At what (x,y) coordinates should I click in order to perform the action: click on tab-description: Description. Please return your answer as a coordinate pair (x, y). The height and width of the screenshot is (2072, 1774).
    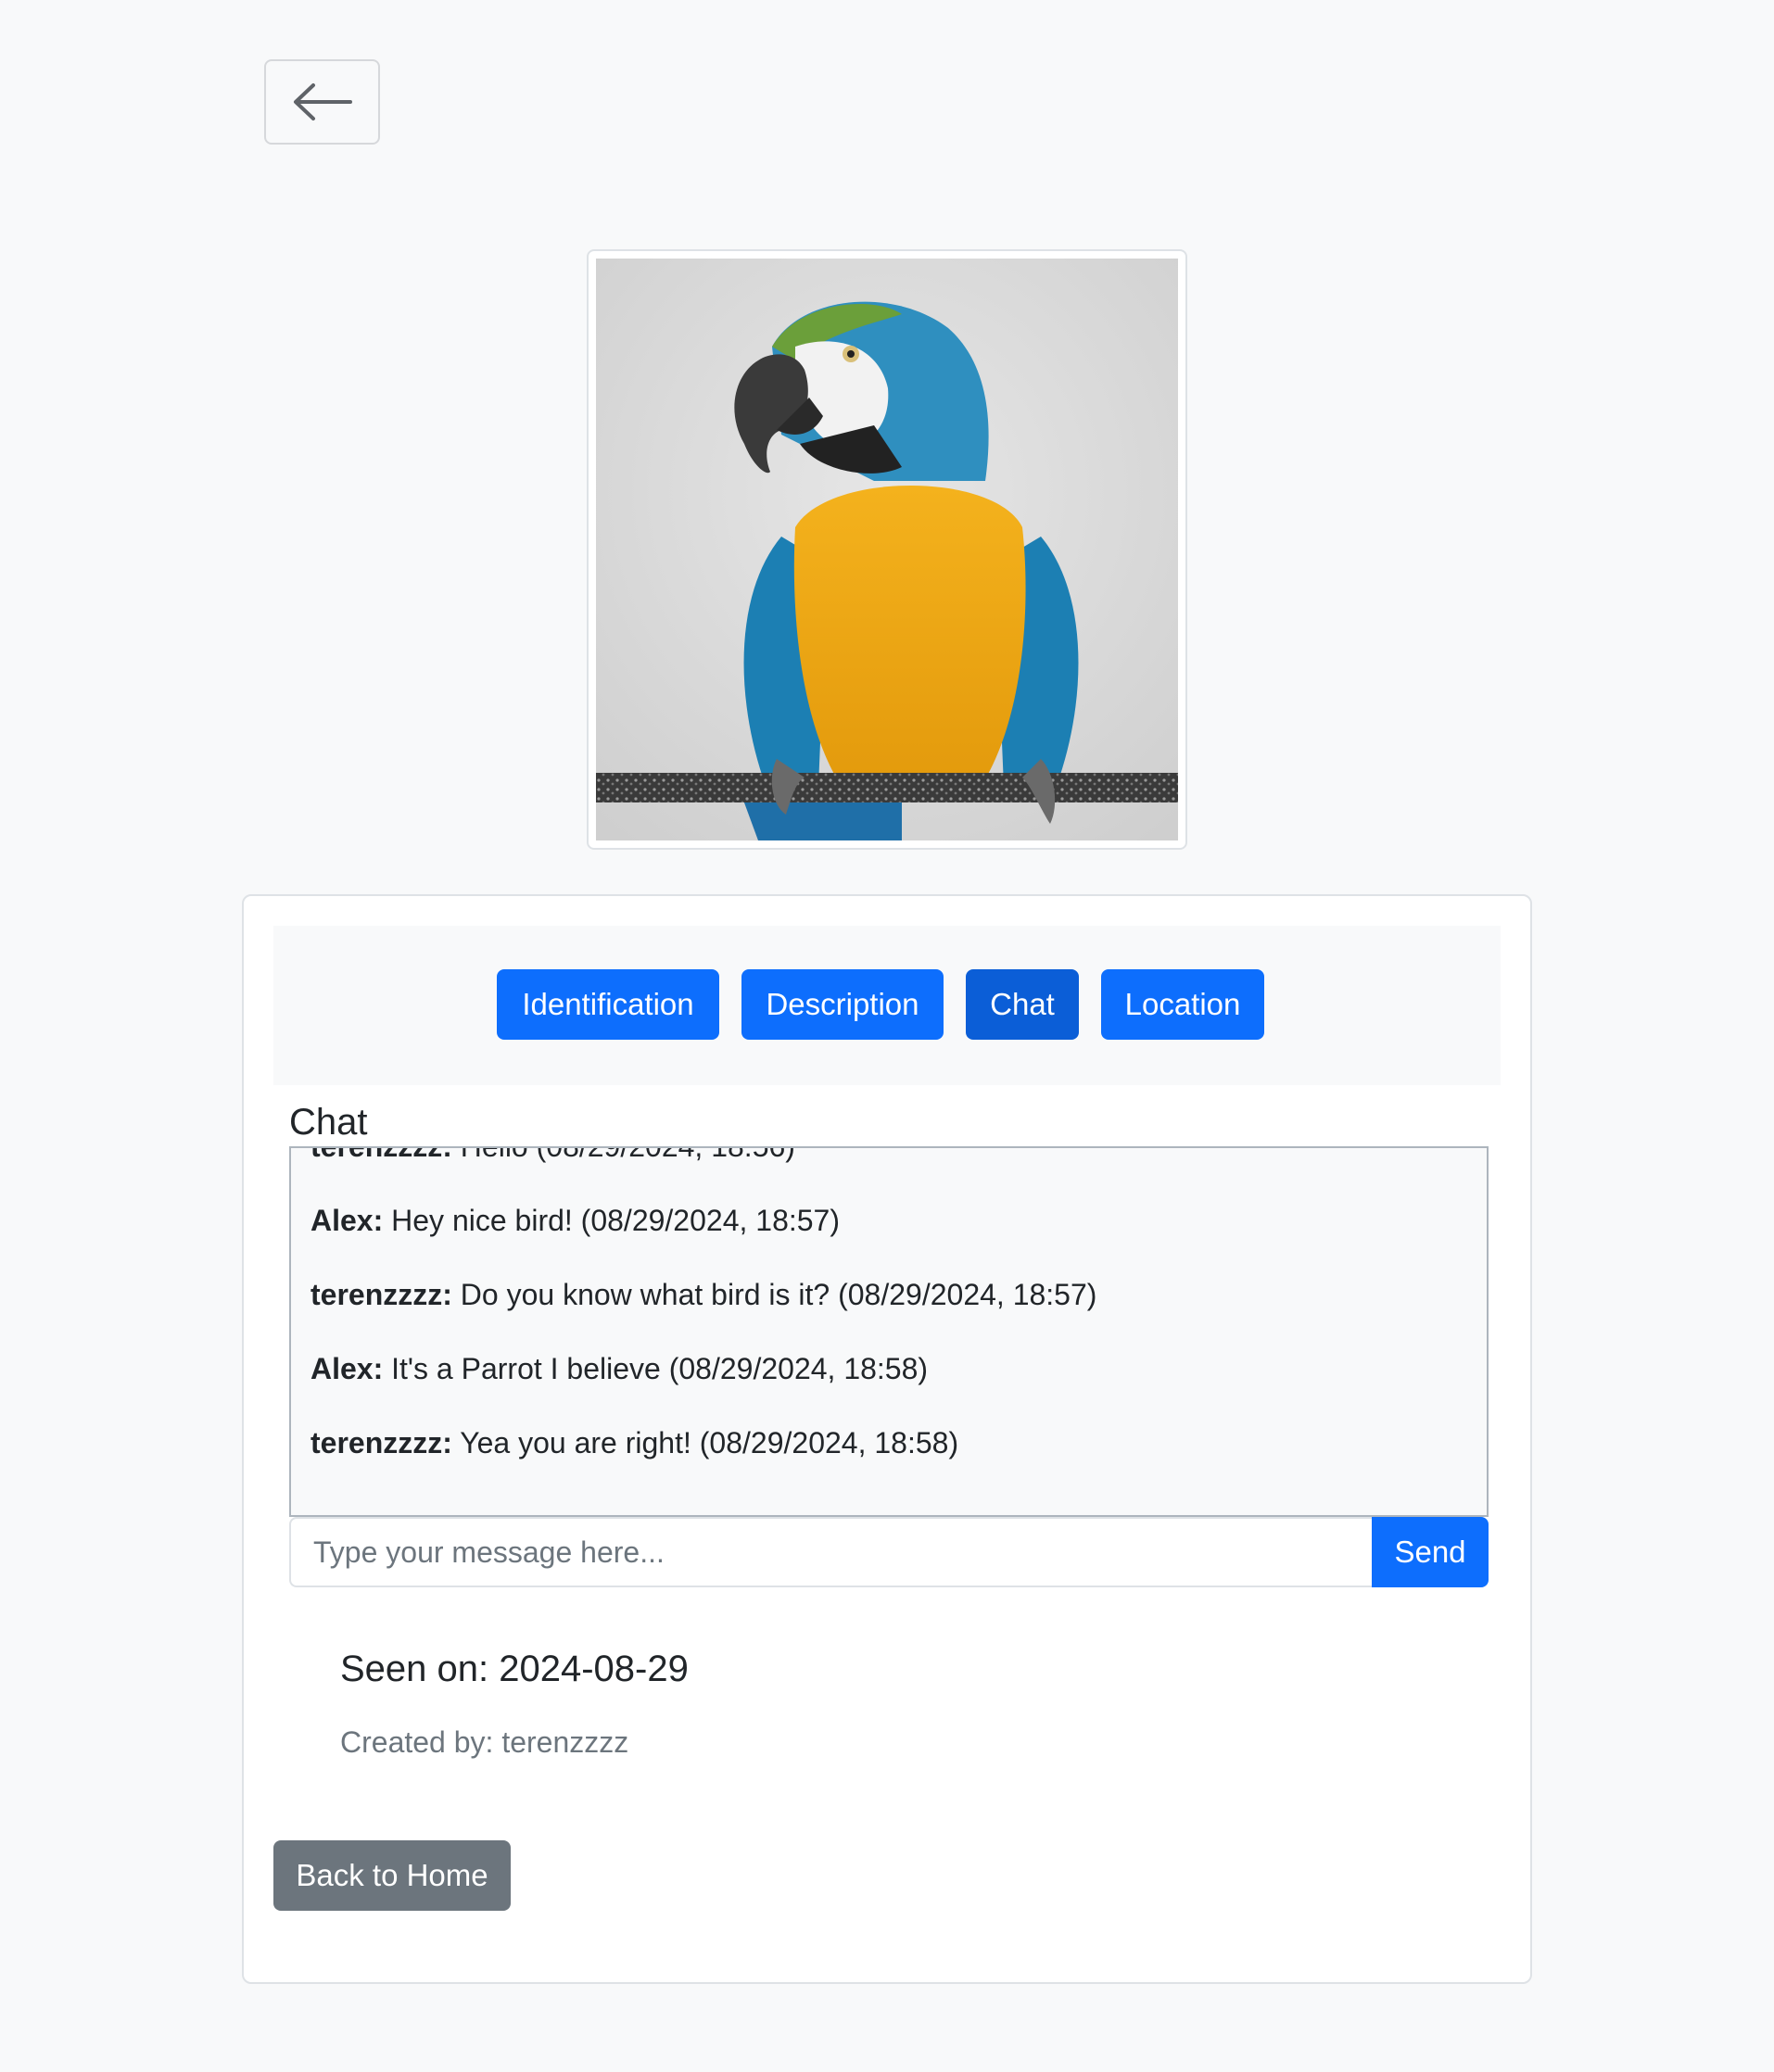
    Looking at the image, I should click on (842, 1004).